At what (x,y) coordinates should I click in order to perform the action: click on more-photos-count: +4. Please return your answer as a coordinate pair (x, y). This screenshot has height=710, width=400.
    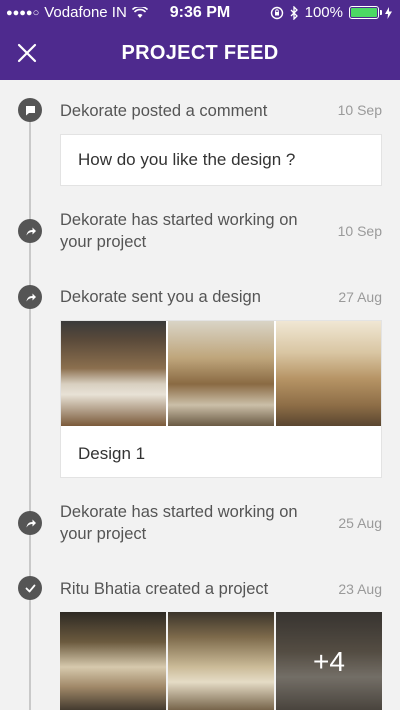
    Looking at the image, I should click on (329, 661).